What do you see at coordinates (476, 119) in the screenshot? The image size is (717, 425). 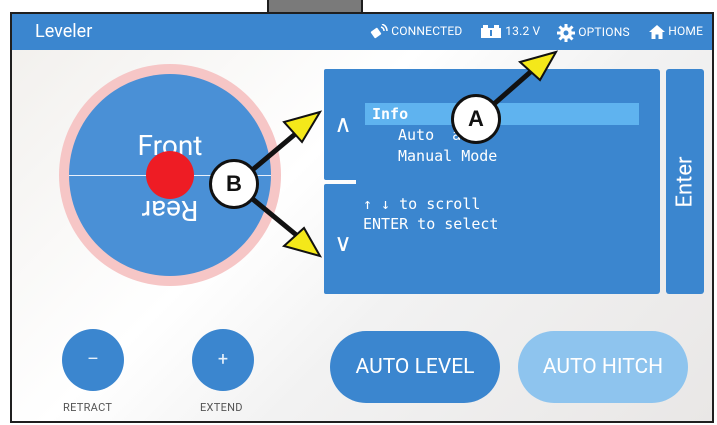 I see `callout-a: A` at bounding box center [476, 119].